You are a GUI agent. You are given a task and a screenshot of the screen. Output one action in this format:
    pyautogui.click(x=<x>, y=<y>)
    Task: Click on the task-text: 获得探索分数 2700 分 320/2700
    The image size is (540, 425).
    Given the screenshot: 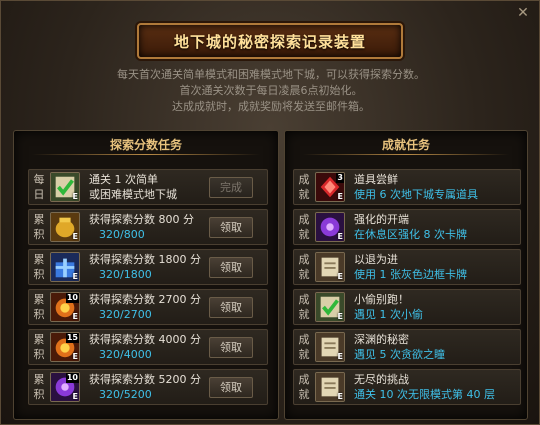 What is the action you would take?
    pyautogui.click(x=145, y=307)
    